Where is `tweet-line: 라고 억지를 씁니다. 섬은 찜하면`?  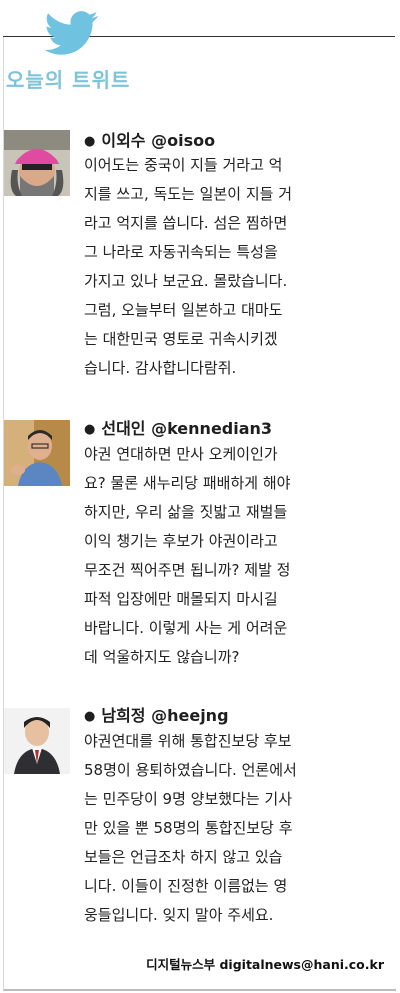 tweet-line: 라고 억지를 씁니다. 섬은 찜하면 is located at coordinates (186, 223).